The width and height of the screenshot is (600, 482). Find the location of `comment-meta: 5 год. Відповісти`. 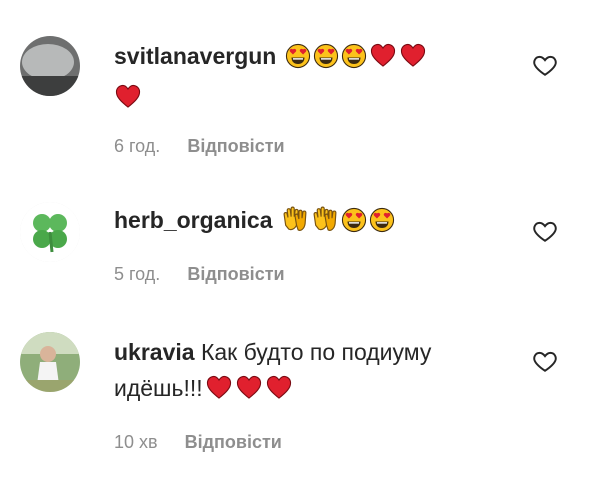

comment-meta: 5 год. Відповісти is located at coordinates (199, 274).